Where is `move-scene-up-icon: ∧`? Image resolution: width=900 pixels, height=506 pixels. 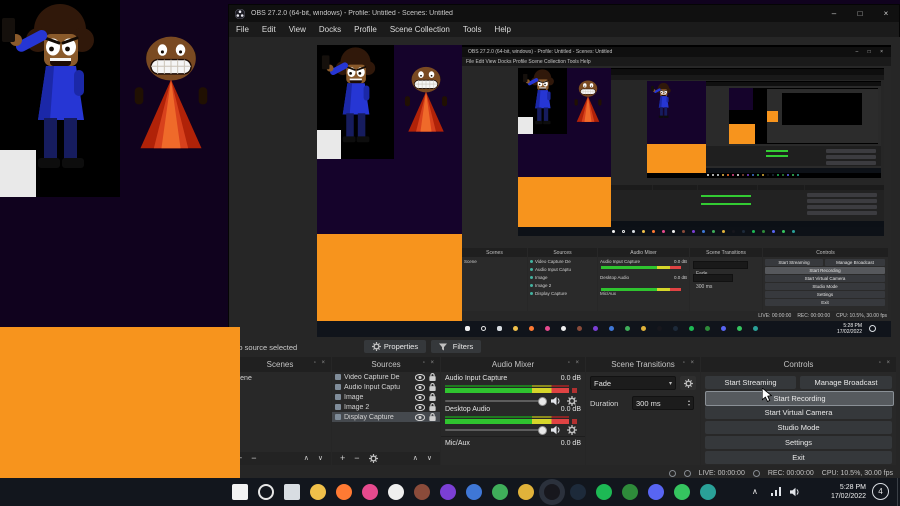 move-scene-up-icon: ∧ is located at coordinates (306, 458).